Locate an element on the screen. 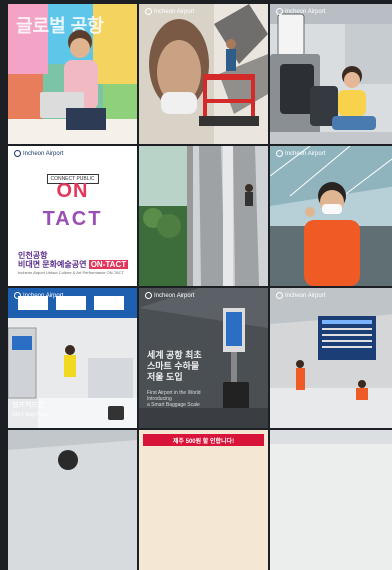 The image size is (392, 570). post-tile-child-luggage: Incheon Airport is located at coordinates (331, 74).